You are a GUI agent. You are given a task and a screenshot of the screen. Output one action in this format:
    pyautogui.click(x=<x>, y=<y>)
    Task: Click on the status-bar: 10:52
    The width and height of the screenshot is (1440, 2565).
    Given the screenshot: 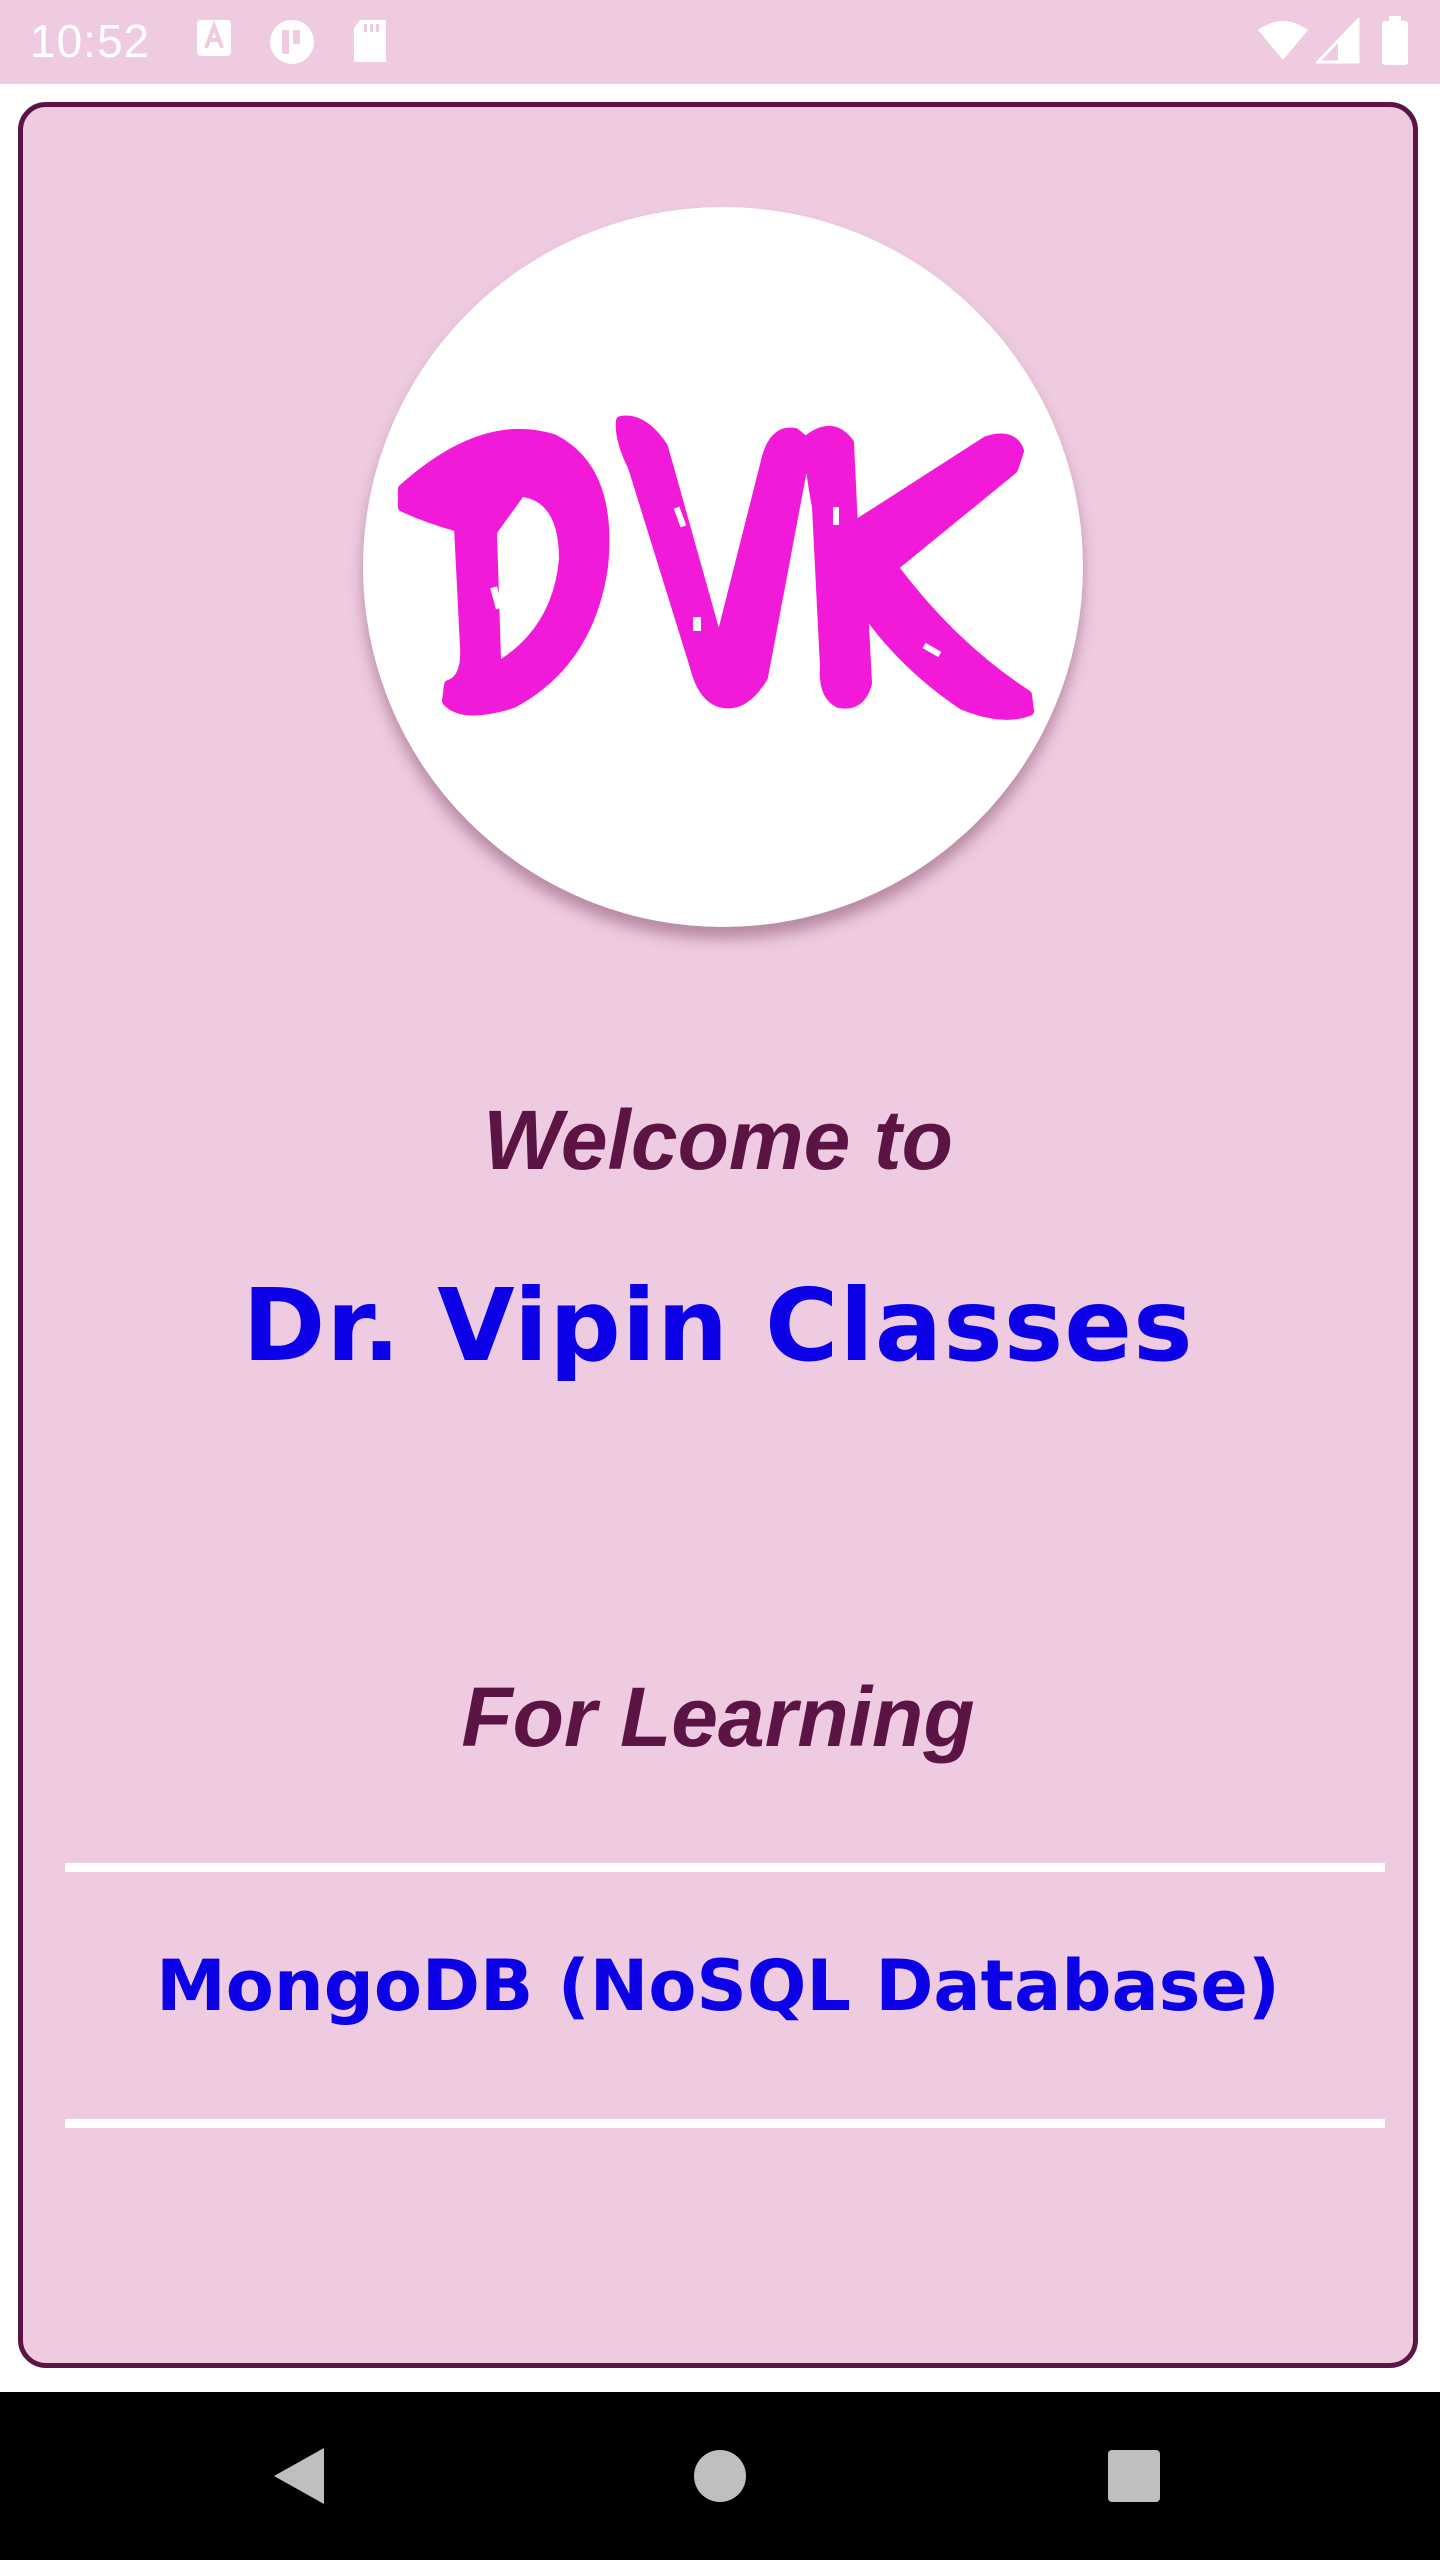 What is the action you would take?
    pyautogui.click(x=720, y=42)
    